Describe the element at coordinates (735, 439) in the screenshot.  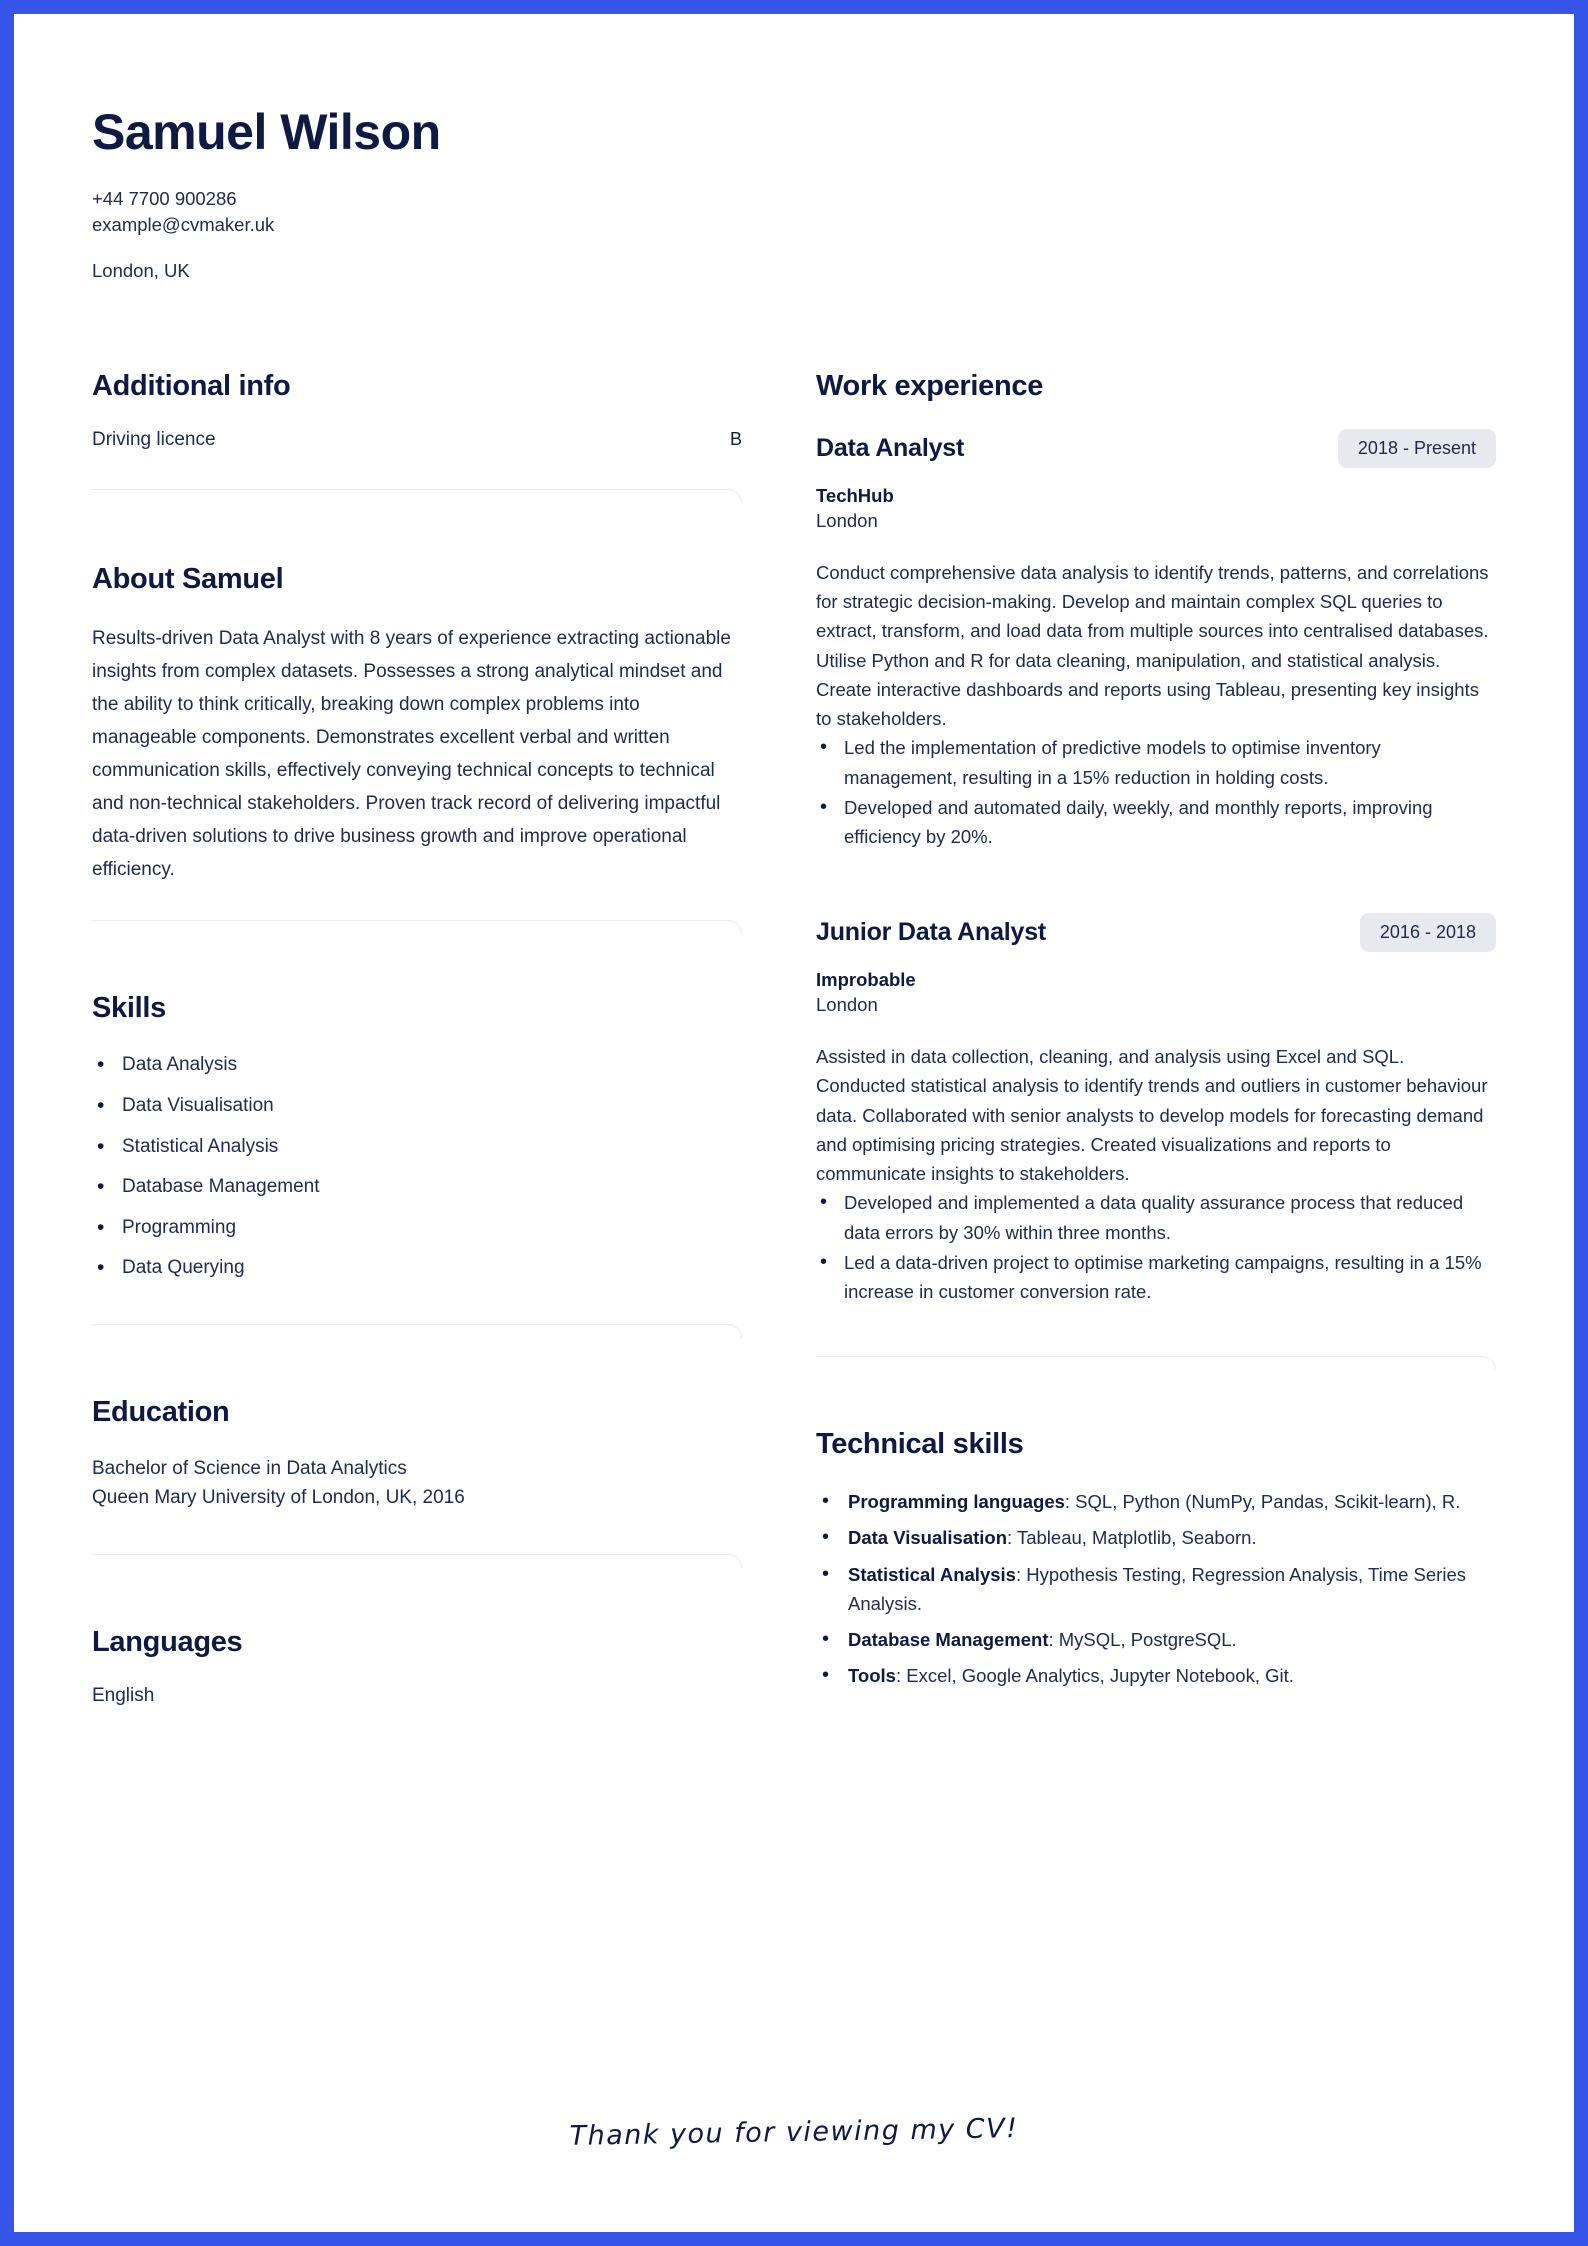
I see `driving-licence-value: B` at that location.